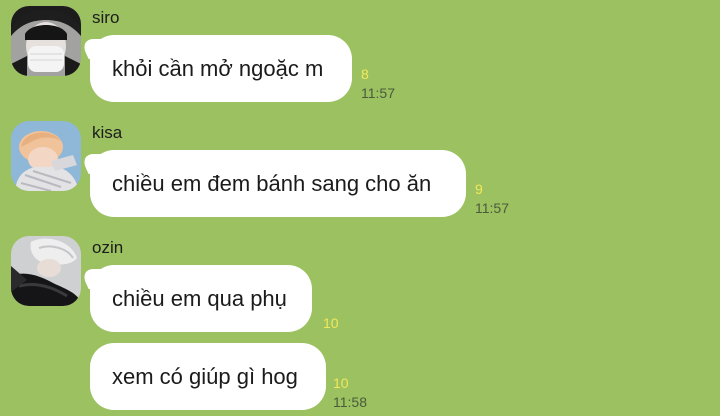 This screenshot has height=416, width=720. Describe the element at coordinates (46, 156) in the screenshot. I see `user-avatar-blond-person-icon` at that location.